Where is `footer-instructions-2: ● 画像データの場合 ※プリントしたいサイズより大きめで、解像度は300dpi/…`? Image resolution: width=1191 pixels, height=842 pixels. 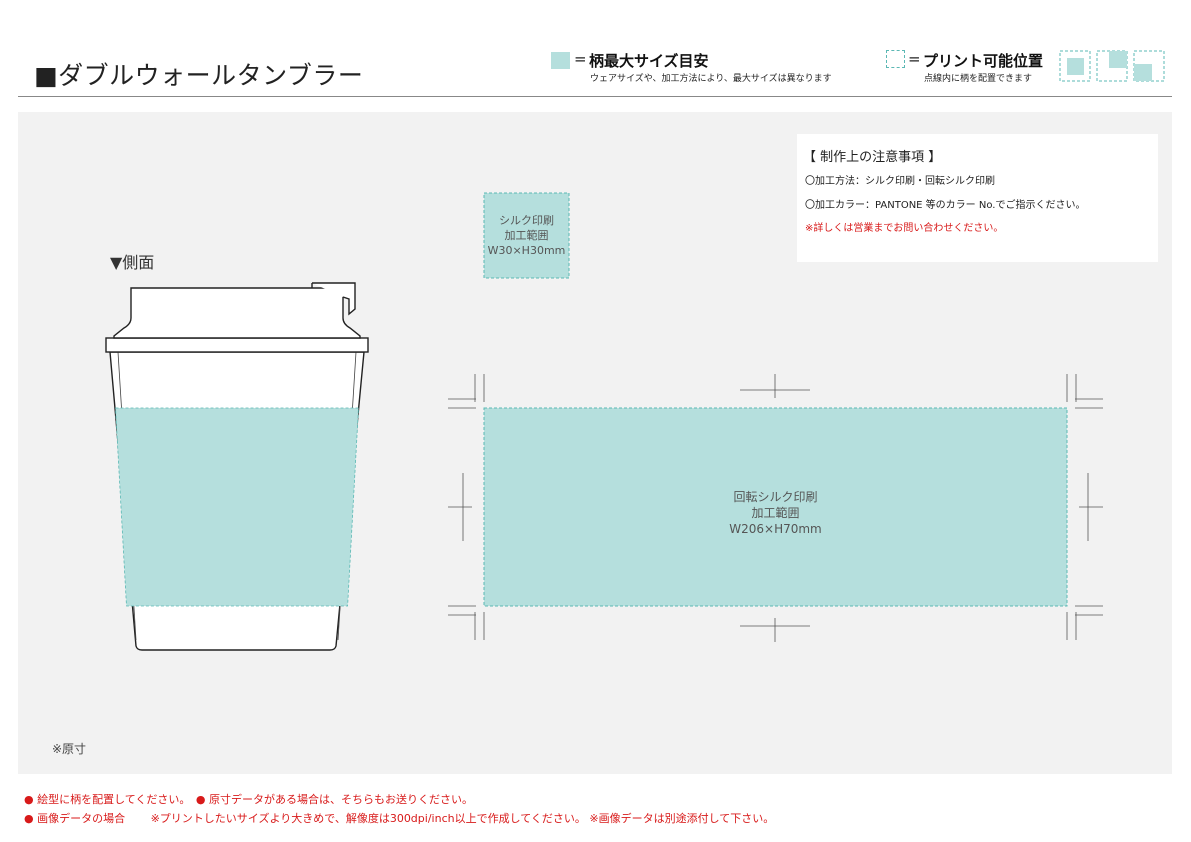
footer-instructions-2: ● 画像データの場合 ※プリントしたいサイズより大きめで、解像度は300dpi/… is located at coordinates (399, 818).